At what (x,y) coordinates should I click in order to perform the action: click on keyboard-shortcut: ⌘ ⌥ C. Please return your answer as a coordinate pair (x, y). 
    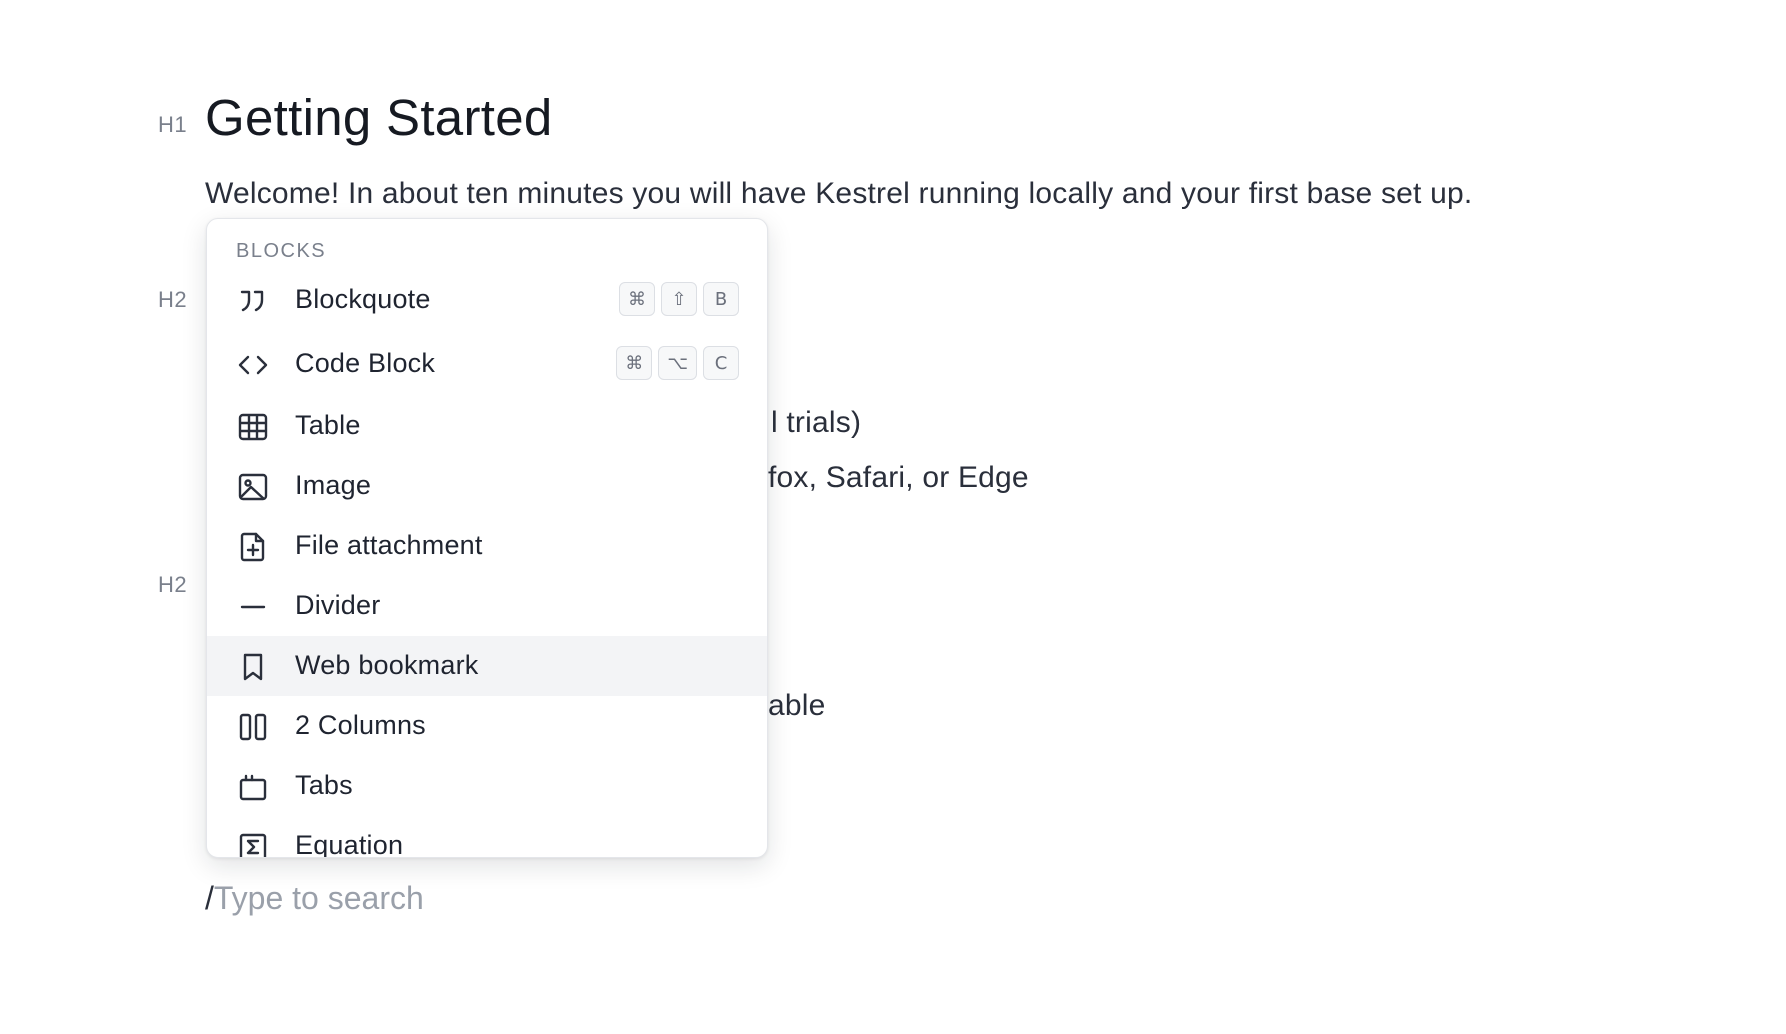
    Looking at the image, I should click on (677, 363).